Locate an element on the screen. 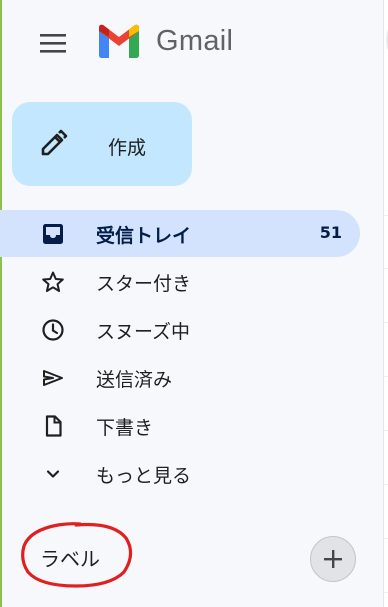 The height and width of the screenshot is (607, 388). main-menu-button is located at coordinates (53, 43).